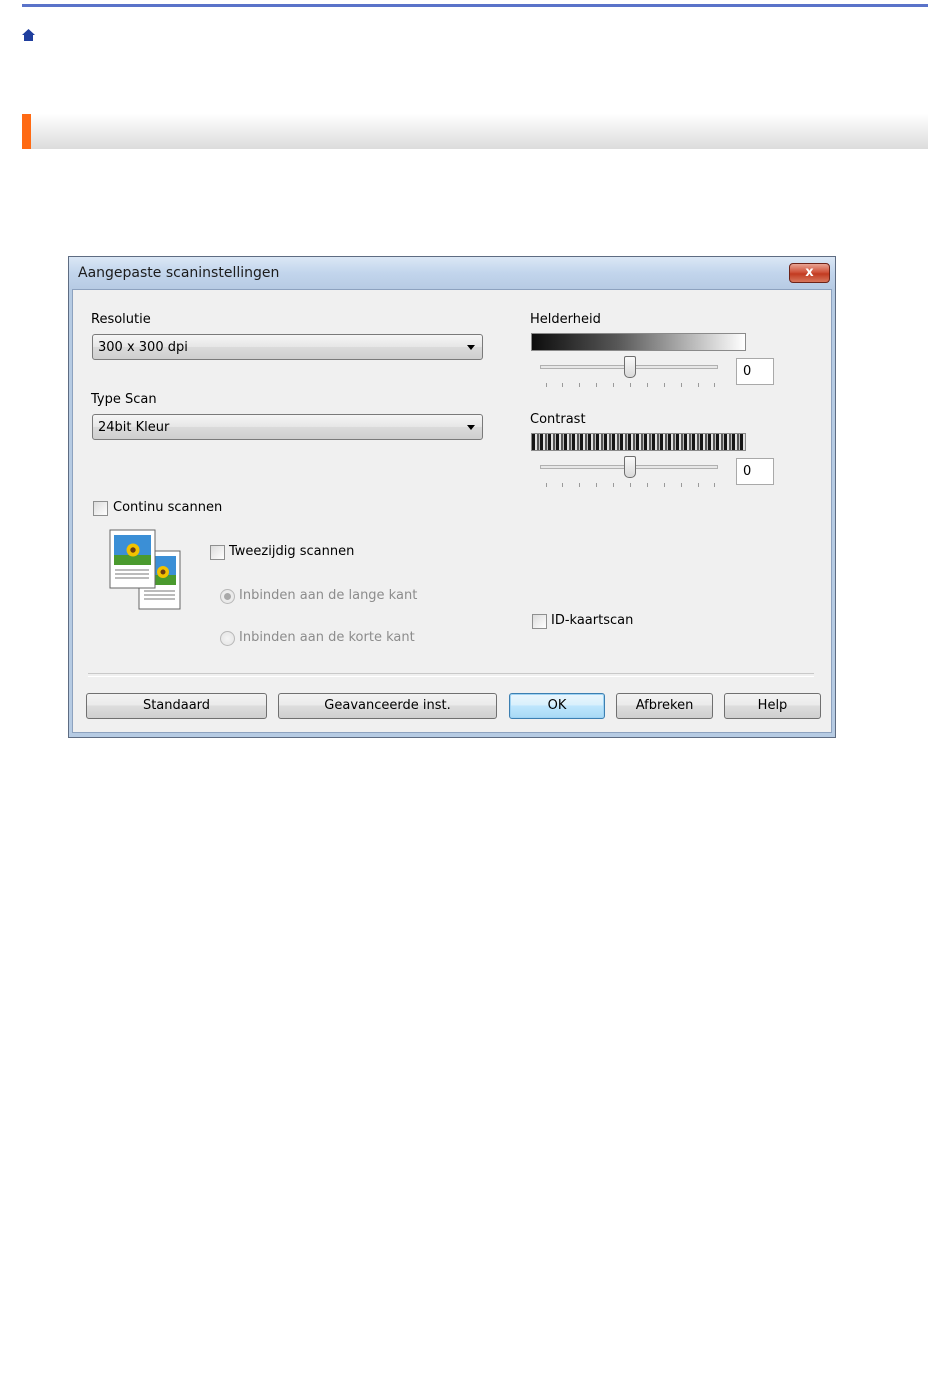 The image size is (950, 1387). Describe the element at coordinates (291, 551) in the screenshot. I see `duplex-scan-label: Tweezijdig scannen` at that location.